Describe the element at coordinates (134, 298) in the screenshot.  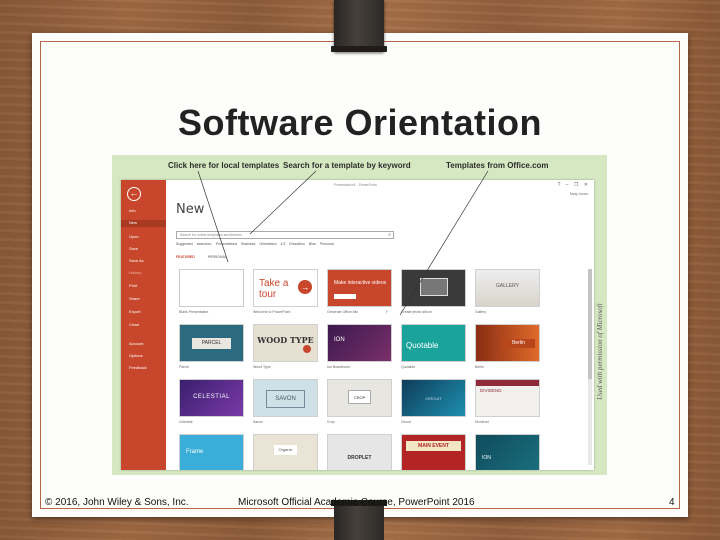
I see `sidebar-item-share: Share` at that location.